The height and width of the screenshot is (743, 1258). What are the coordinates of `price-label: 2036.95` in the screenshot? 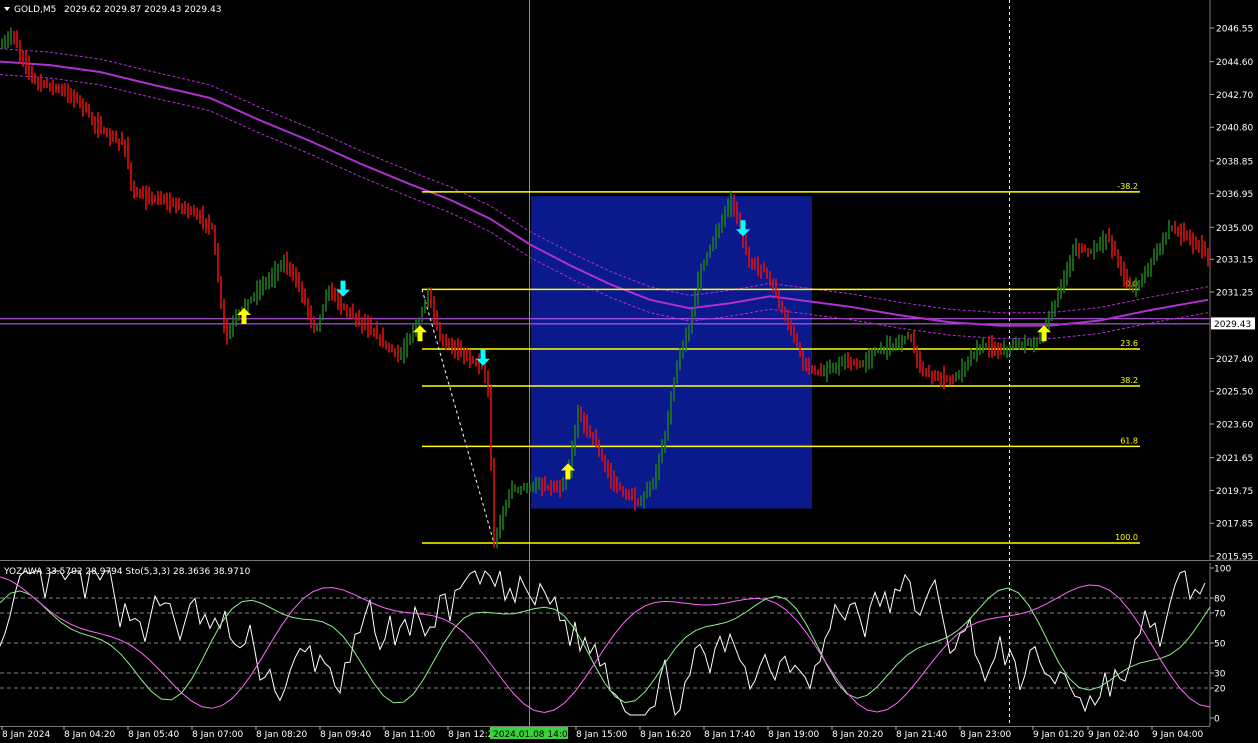 It's located at (1234, 195).